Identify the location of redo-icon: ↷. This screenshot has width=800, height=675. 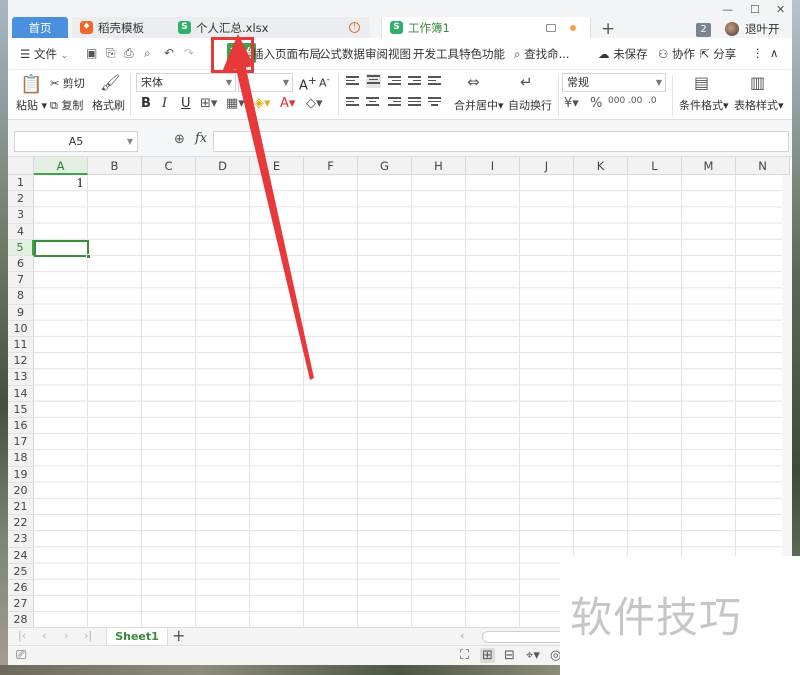
(189, 53).